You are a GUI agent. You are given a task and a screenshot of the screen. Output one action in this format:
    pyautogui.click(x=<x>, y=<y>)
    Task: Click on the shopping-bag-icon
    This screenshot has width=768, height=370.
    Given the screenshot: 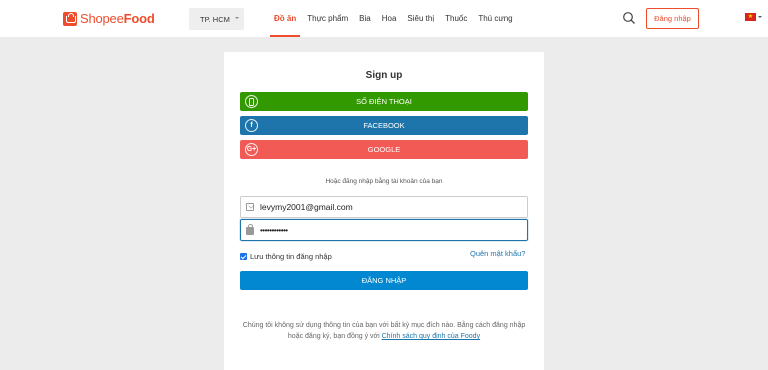 What is the action you would take?
    pyautogui.click(x=70, y=18)
    